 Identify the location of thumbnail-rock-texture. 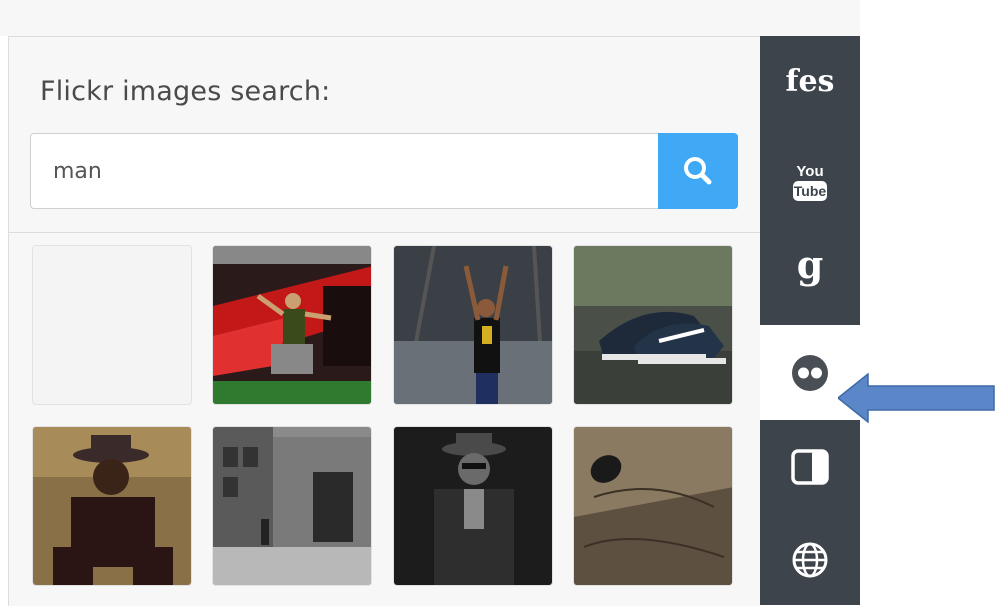
(653, 506).